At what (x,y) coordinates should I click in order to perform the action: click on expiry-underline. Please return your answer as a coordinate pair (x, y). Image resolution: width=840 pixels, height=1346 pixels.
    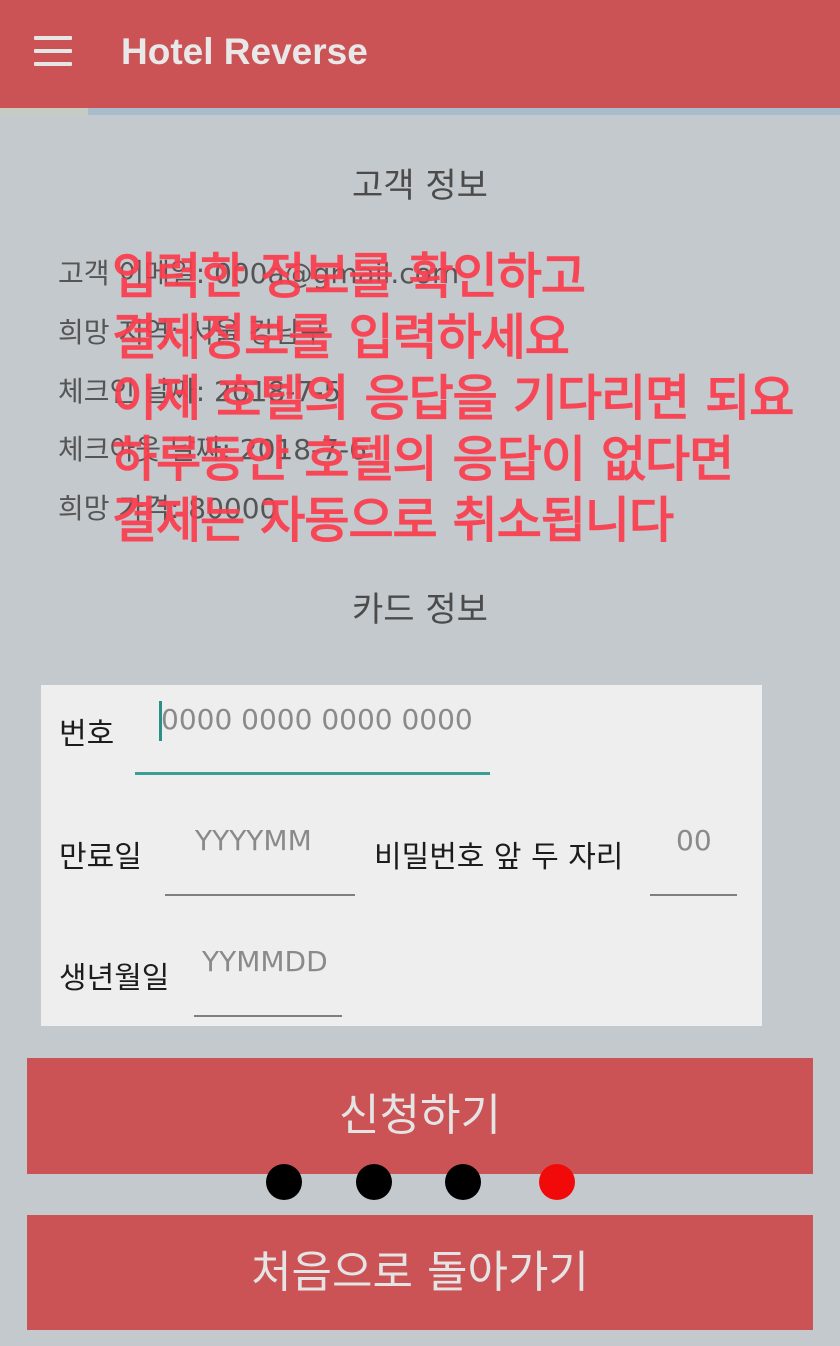
    Looking at the image, I should click on (260, 895).